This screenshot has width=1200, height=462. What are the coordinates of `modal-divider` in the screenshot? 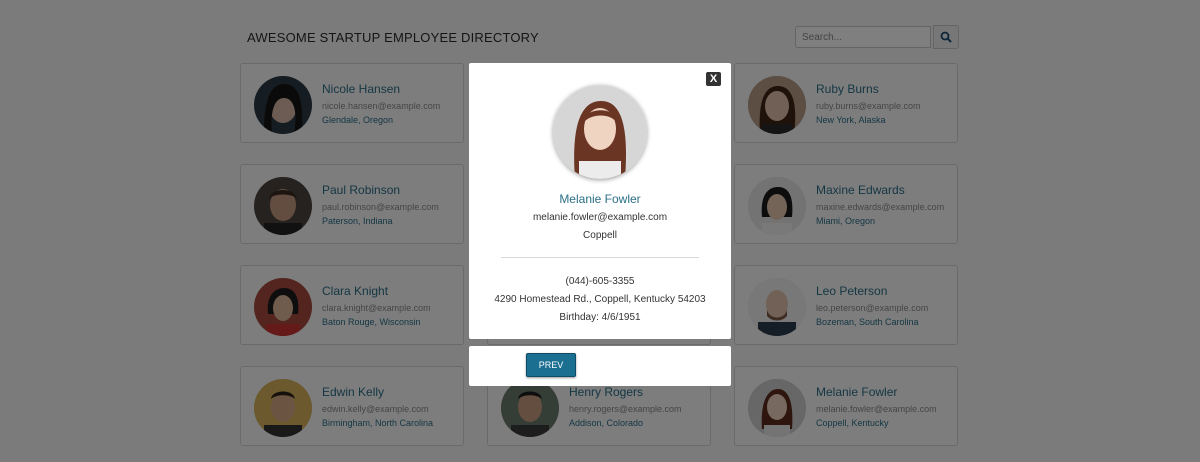 It's located at (600, 257).